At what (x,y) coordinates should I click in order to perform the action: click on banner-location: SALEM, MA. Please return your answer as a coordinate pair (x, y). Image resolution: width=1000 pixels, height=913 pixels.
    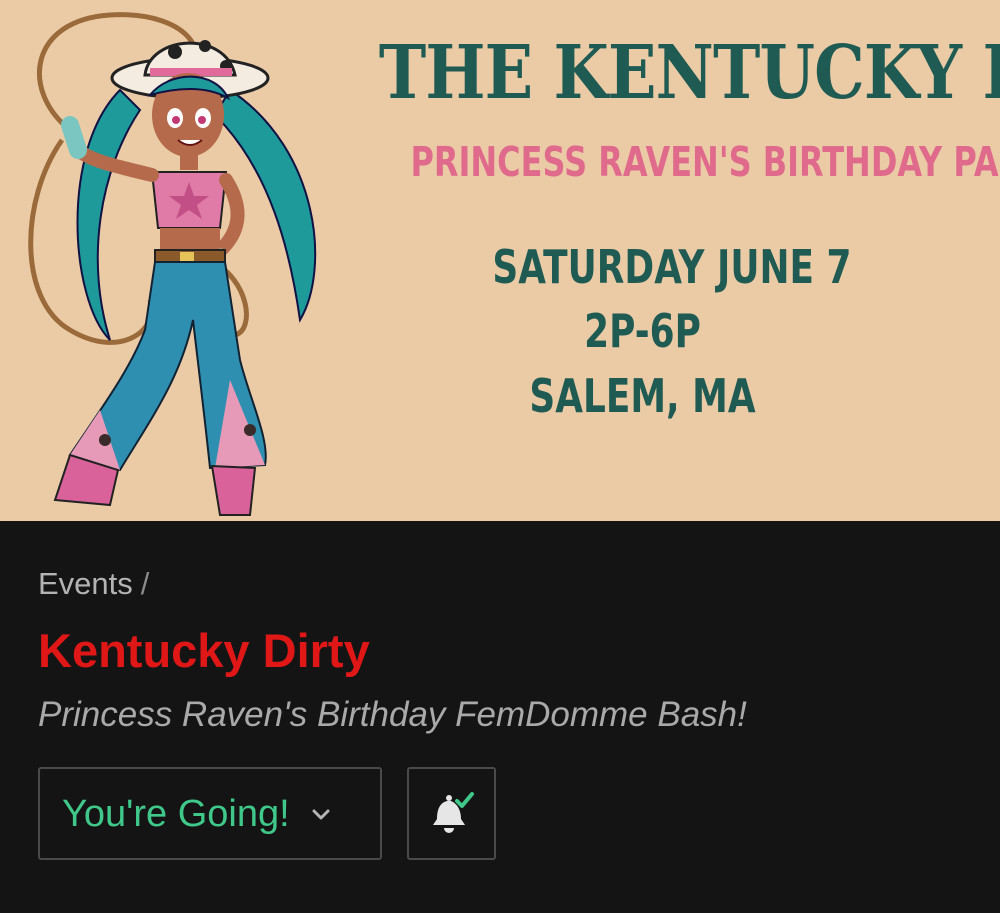
    Looking at the image, I should click on (642, 396).